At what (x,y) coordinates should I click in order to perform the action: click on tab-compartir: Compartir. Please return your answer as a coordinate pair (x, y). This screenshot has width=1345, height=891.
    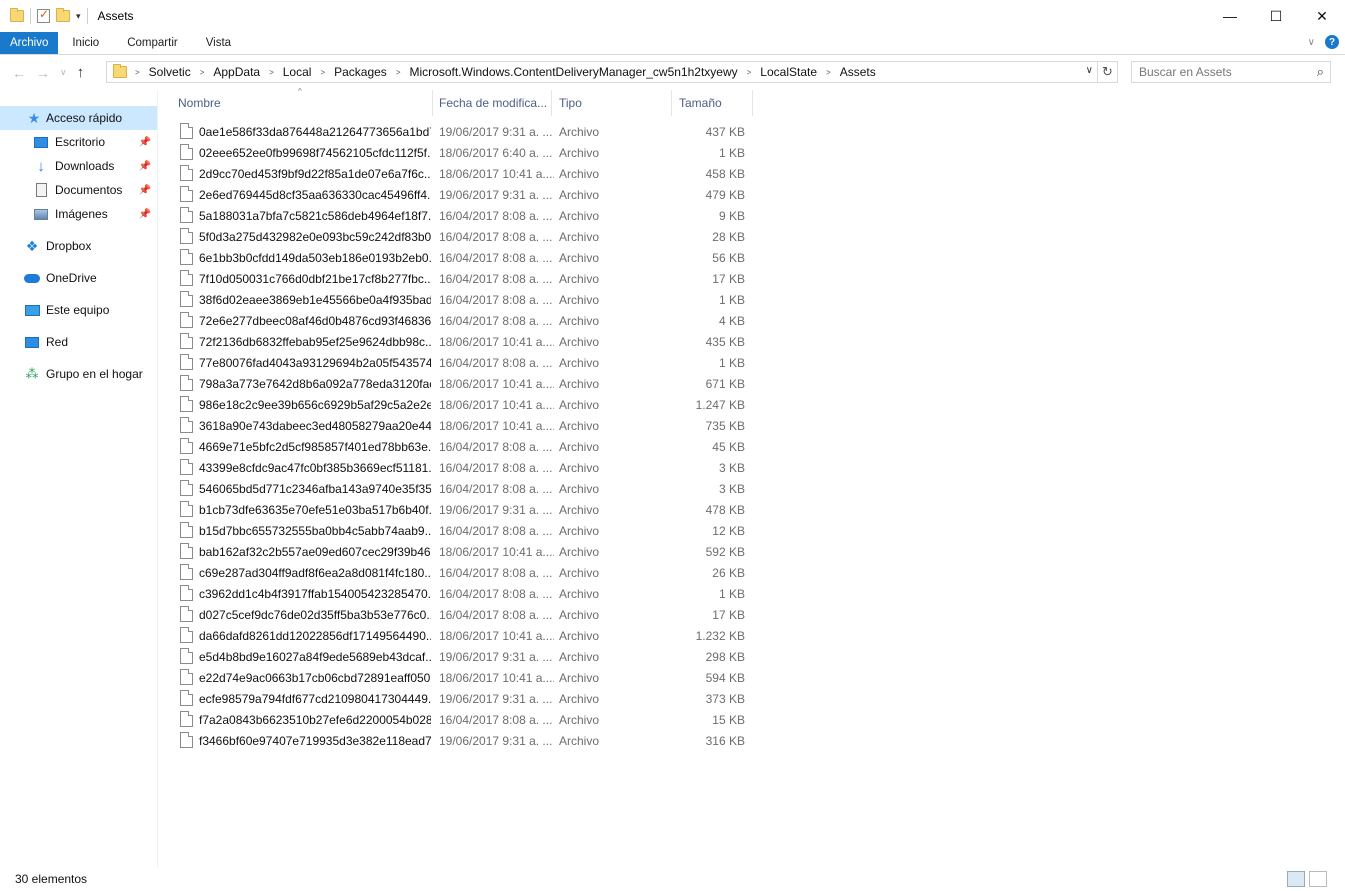
    Looking at the image, I should click on (152, 43).